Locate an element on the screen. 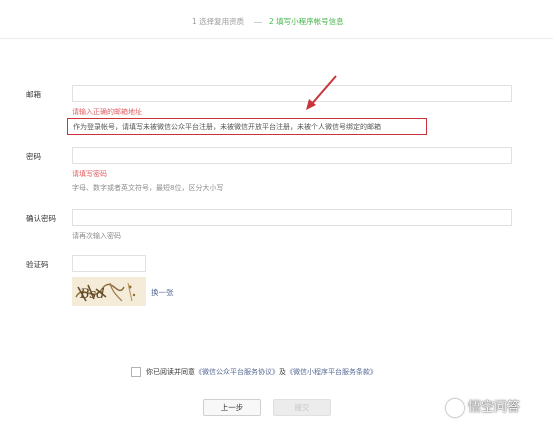 This screenshot has height=426, width=553. confirm-password-input is located at coordinates (292, 217).